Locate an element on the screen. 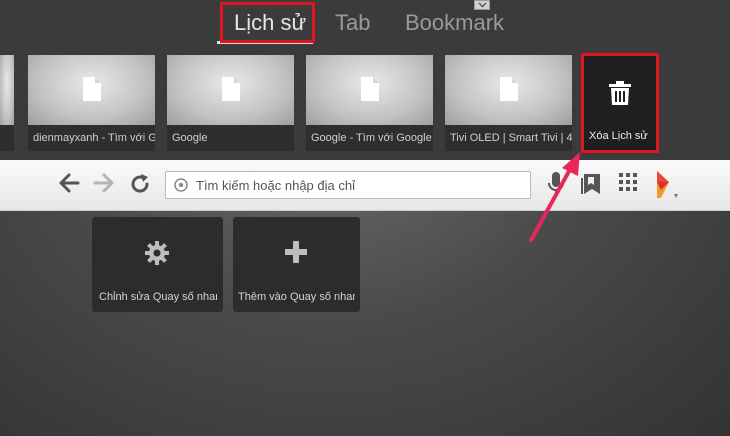 Image resolution: width=730 pixels, height=436 pixels. history-item: Google is located at coordinates (230, 103).